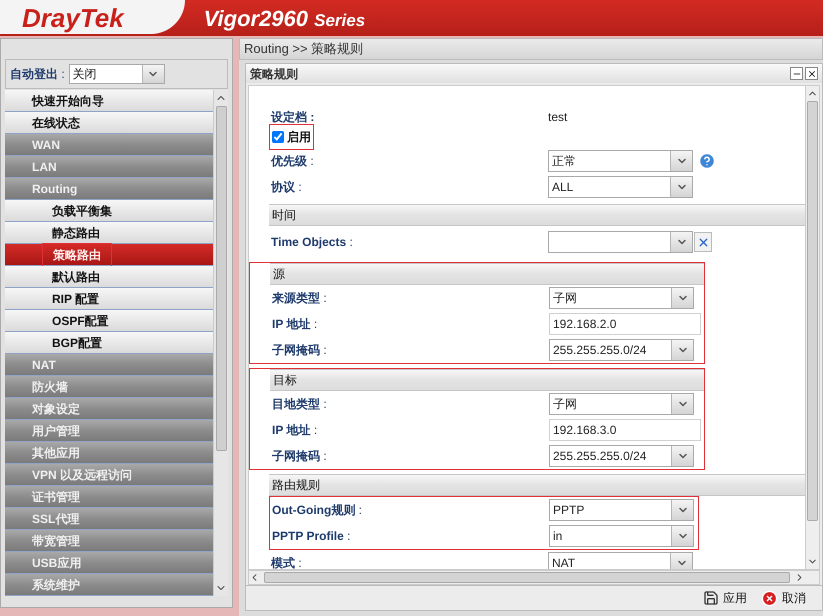 The image size is (823, 616). Describe the element at coordinates (558, 117) in the screenshot. I see `profile-value: test` at that location.